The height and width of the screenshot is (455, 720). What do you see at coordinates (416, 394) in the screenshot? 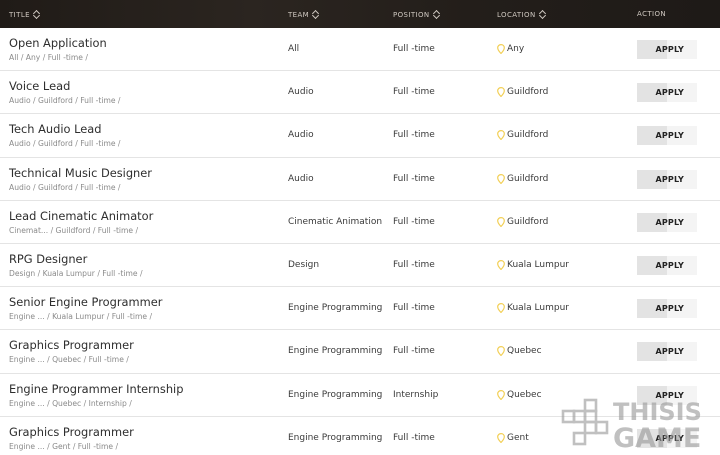
I see `job-position: Internship` at bounding box center [416, 394].